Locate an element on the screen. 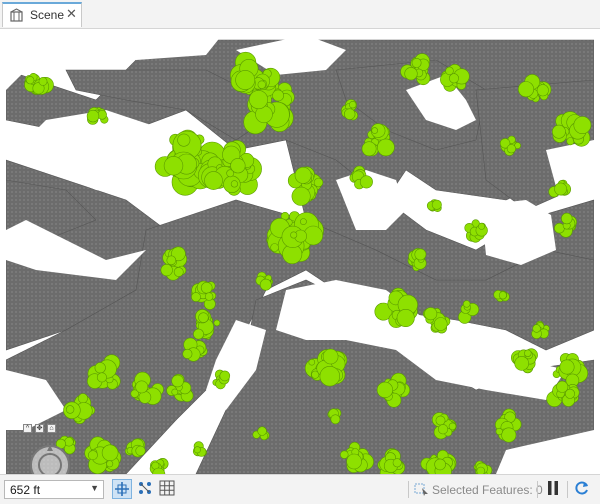 This screenshot has width=600, height=504. chevron-down-icon: ▼ is located at coordinates (94, 488).